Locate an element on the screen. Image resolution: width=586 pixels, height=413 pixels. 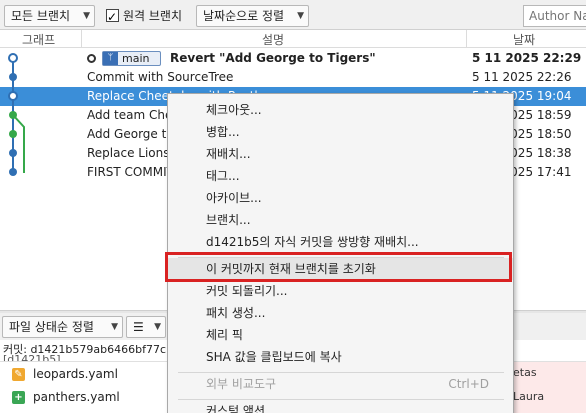
menu-item-copy-sha: SHA 값을 클립보드에 복사 is located at coordinates (340, 357).